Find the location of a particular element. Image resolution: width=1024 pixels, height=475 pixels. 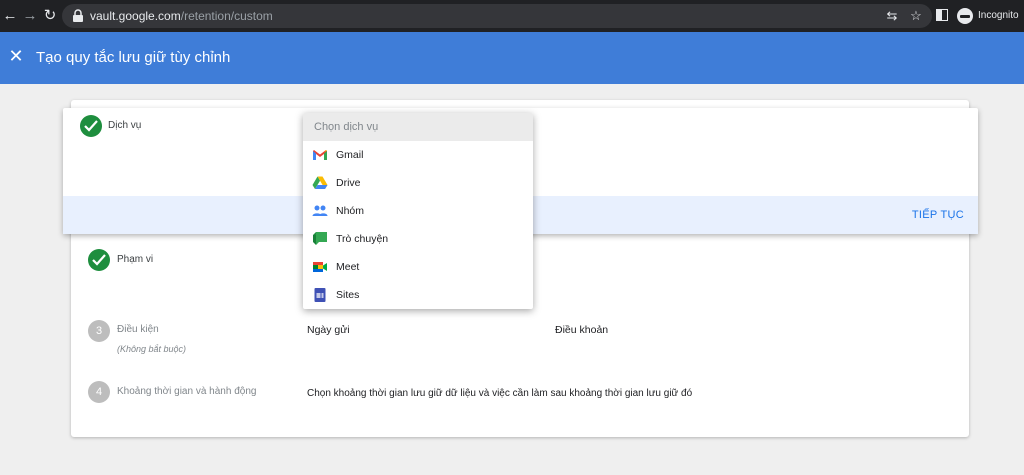

url-text: vault.google.com/retention/custom is located at coordinates (181, 16).